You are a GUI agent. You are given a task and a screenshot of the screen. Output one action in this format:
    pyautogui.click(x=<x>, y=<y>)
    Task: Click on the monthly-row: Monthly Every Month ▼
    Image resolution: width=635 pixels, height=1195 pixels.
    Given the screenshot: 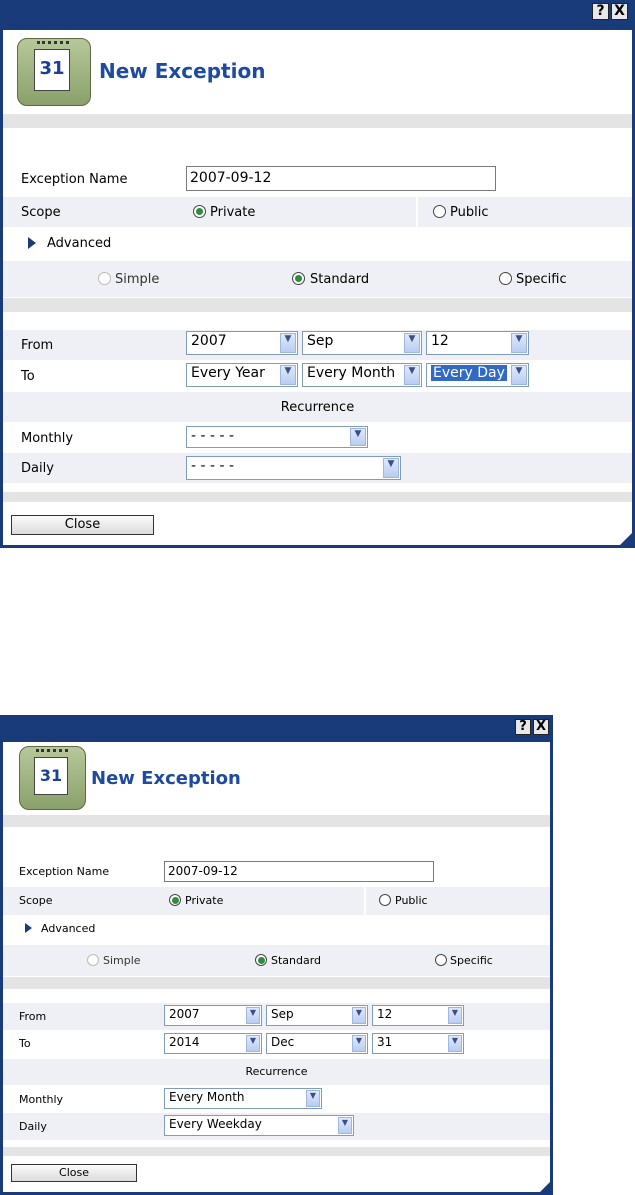 What is the action you would take?
    pyautogui.click(x=276, y=1098)
    